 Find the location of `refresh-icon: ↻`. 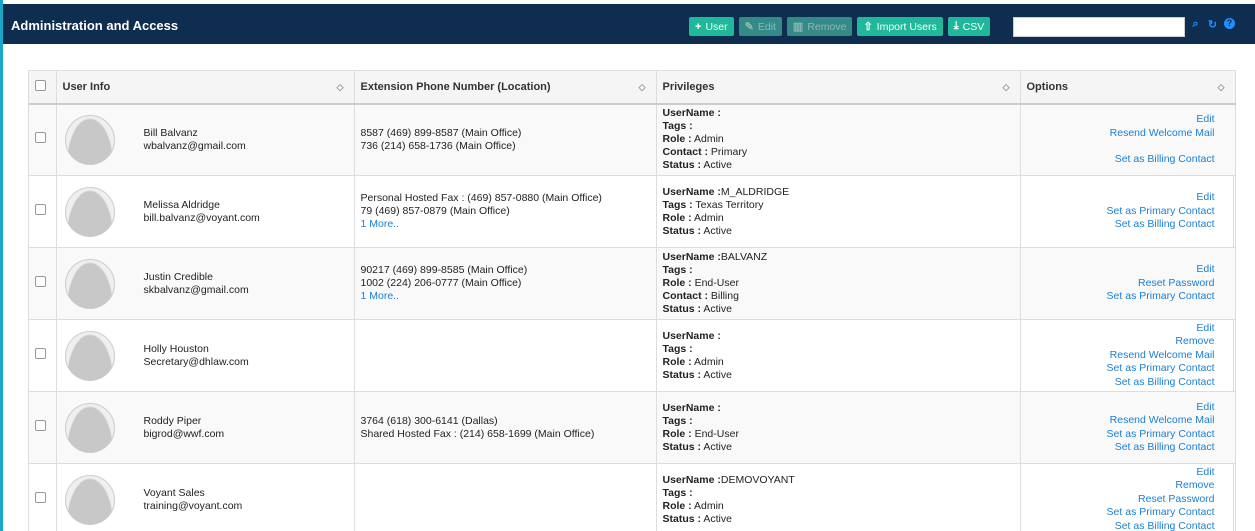

refresh-icon: ↻ is located at coordinates (1212, 24).